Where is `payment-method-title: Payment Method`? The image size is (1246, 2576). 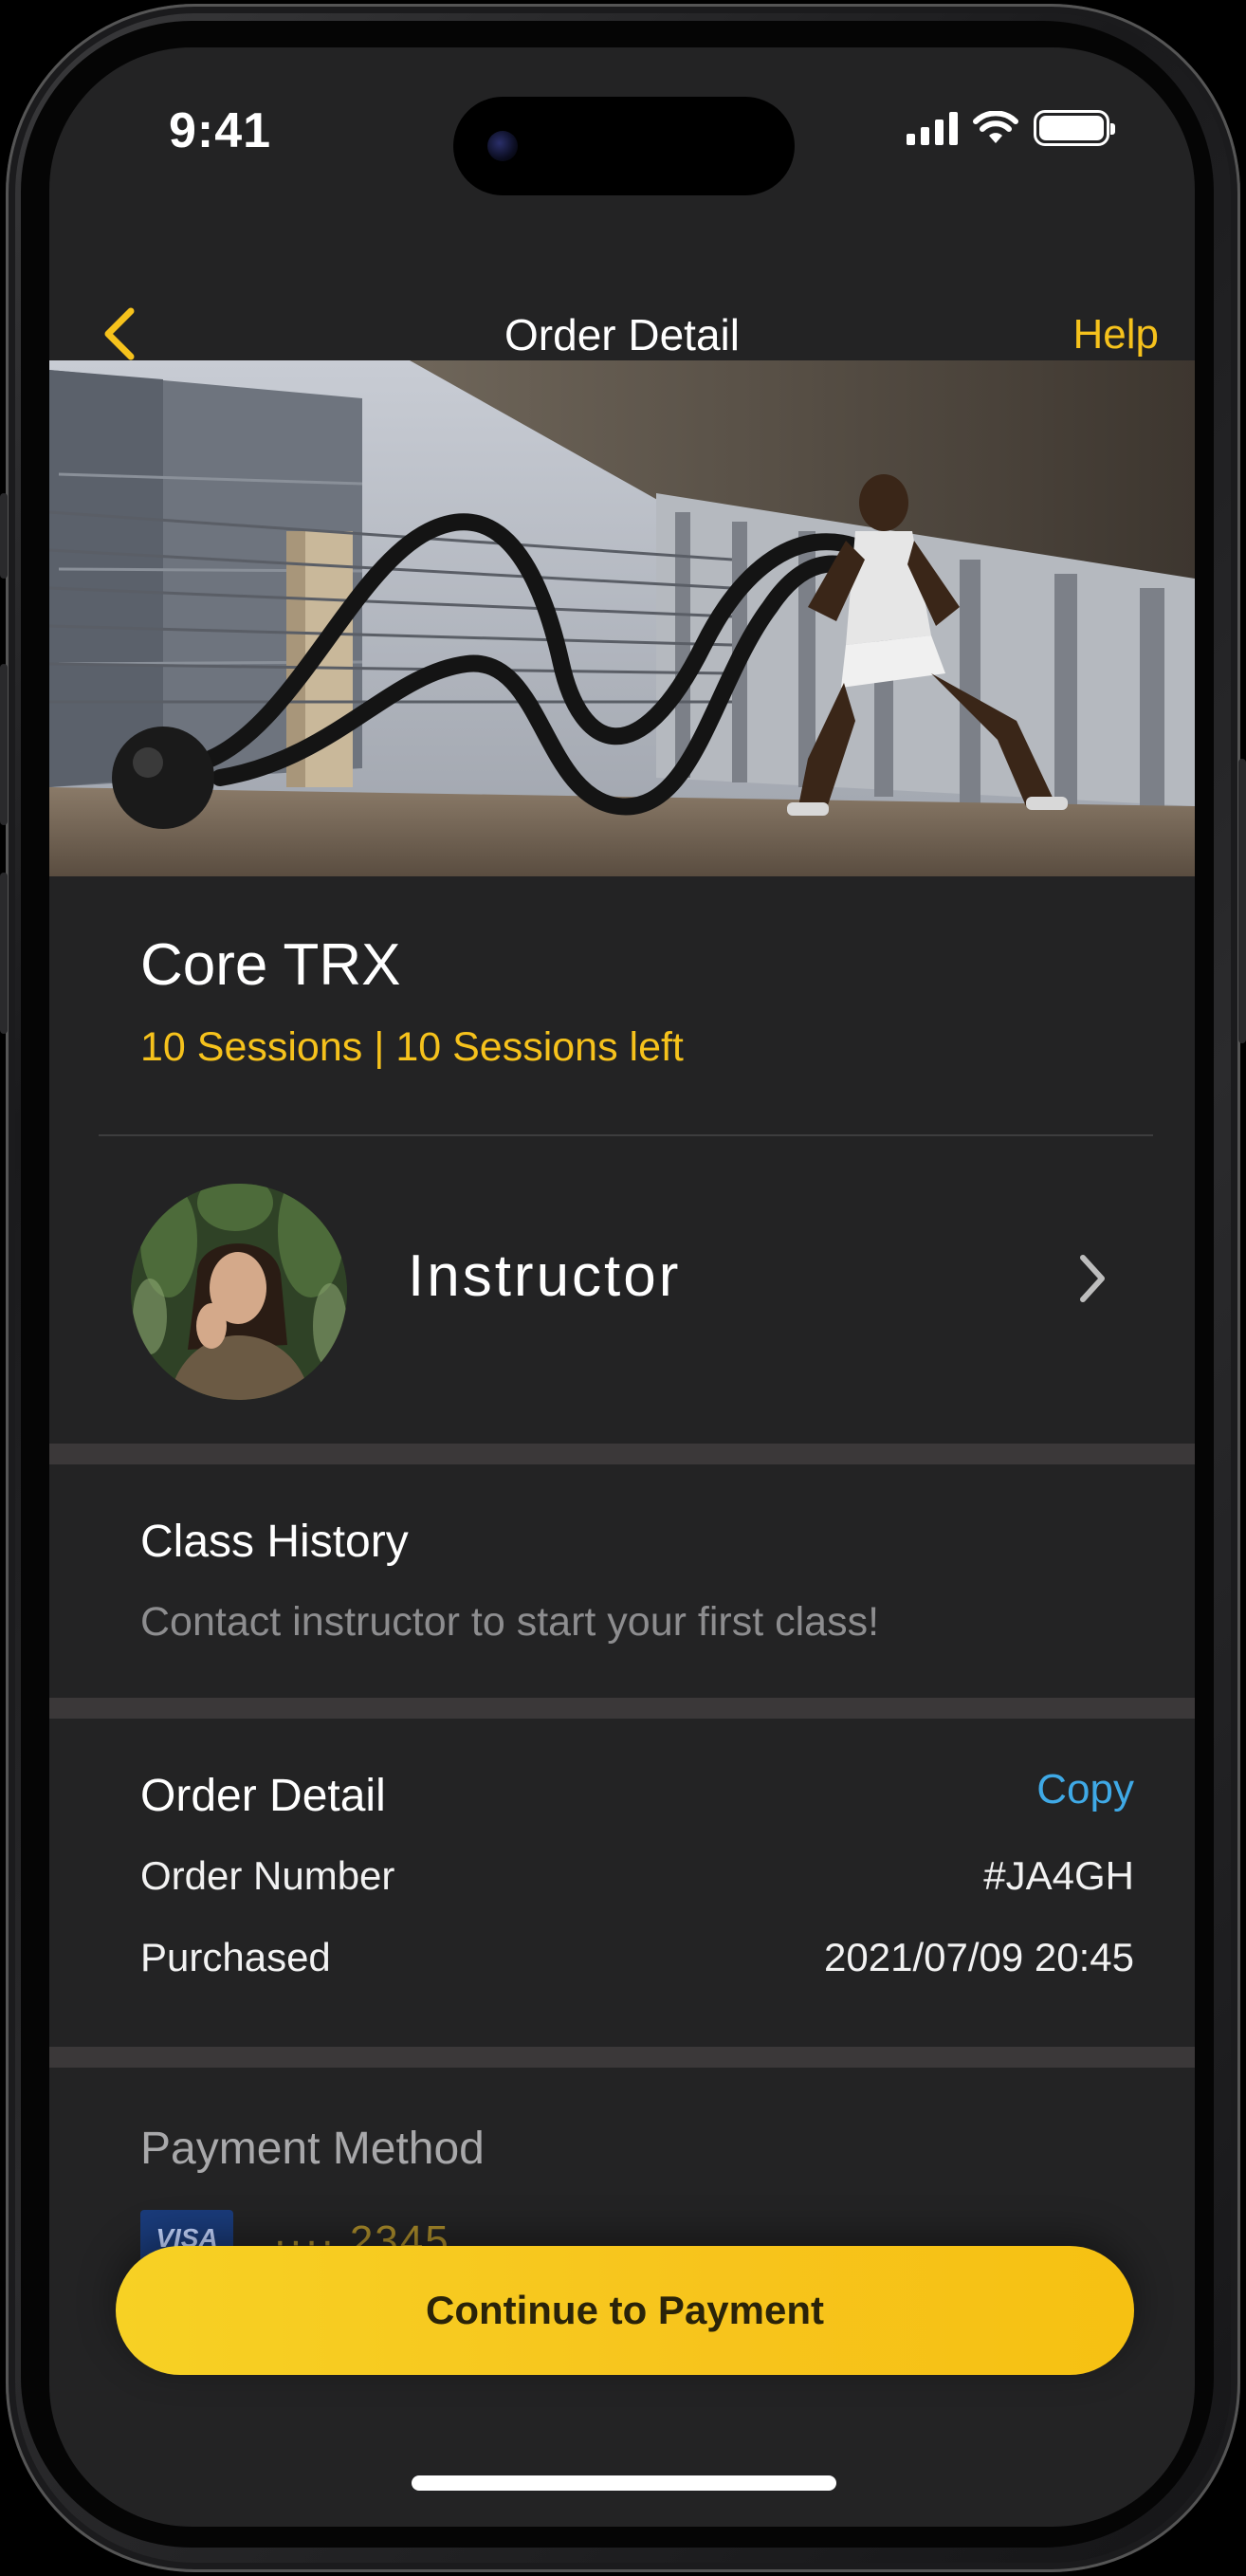 payment-method-title: Payment Method is located at coordinates (312, 2149).